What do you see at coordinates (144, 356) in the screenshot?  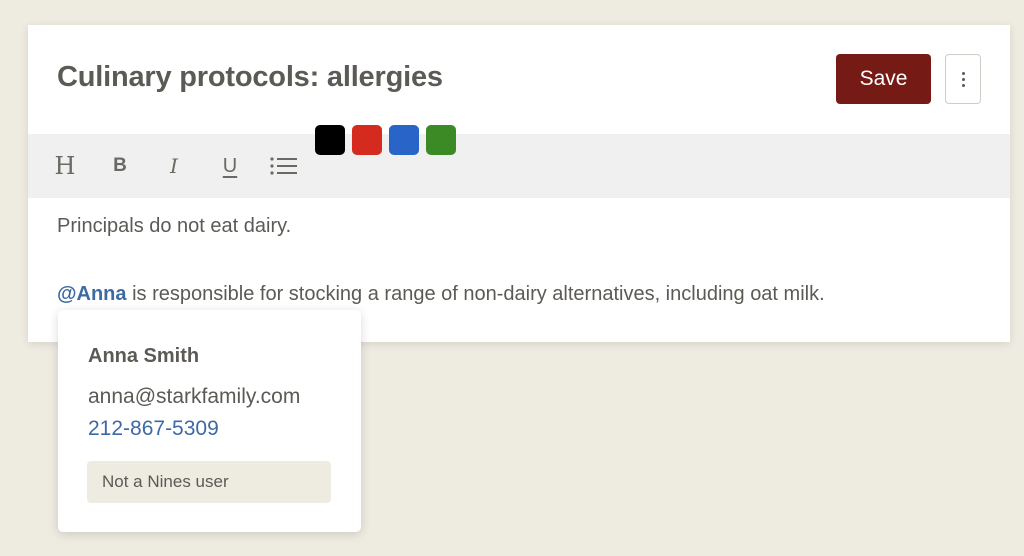 I see `contact-name: Anna Smith` at bounding box center [144, 356].